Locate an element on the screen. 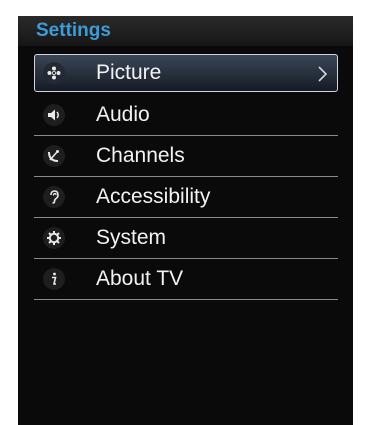 Image resolution: width=371 pixels, height=425 pixels. picture-icon is located at coordinates (54, 73).